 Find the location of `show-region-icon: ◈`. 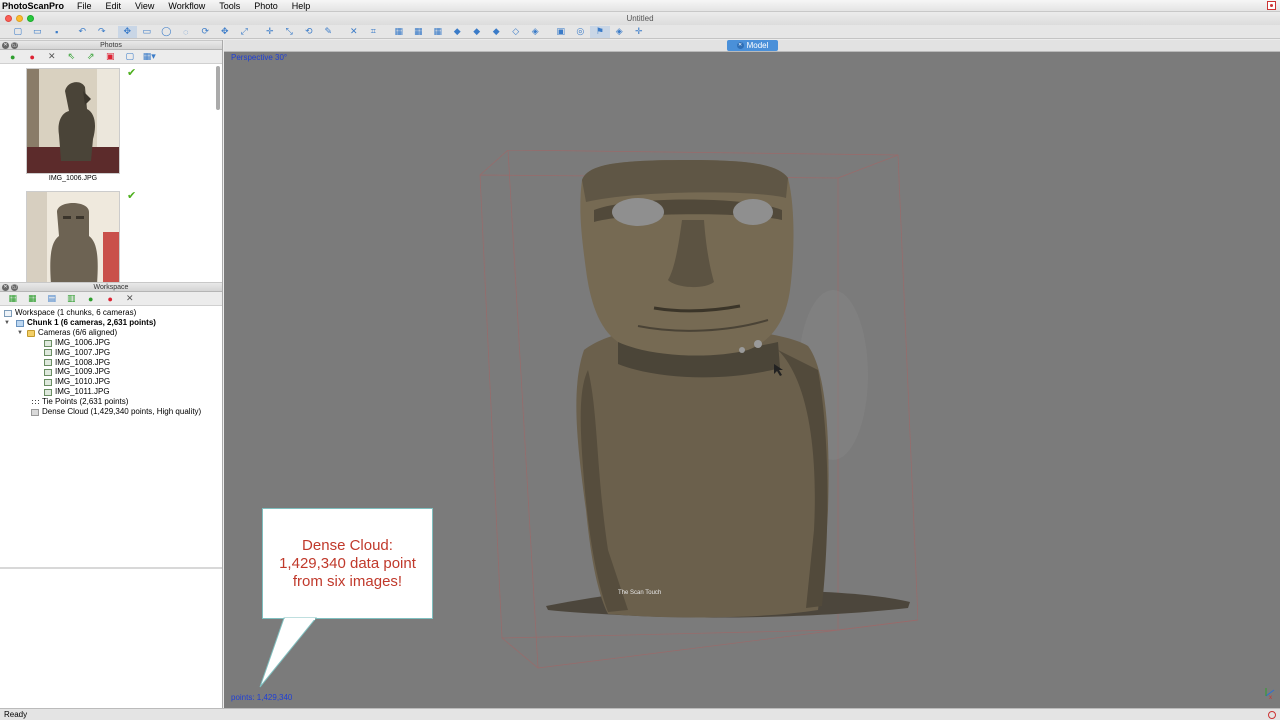

show-region-icon: ◈ is located at coordinates (620, 32).